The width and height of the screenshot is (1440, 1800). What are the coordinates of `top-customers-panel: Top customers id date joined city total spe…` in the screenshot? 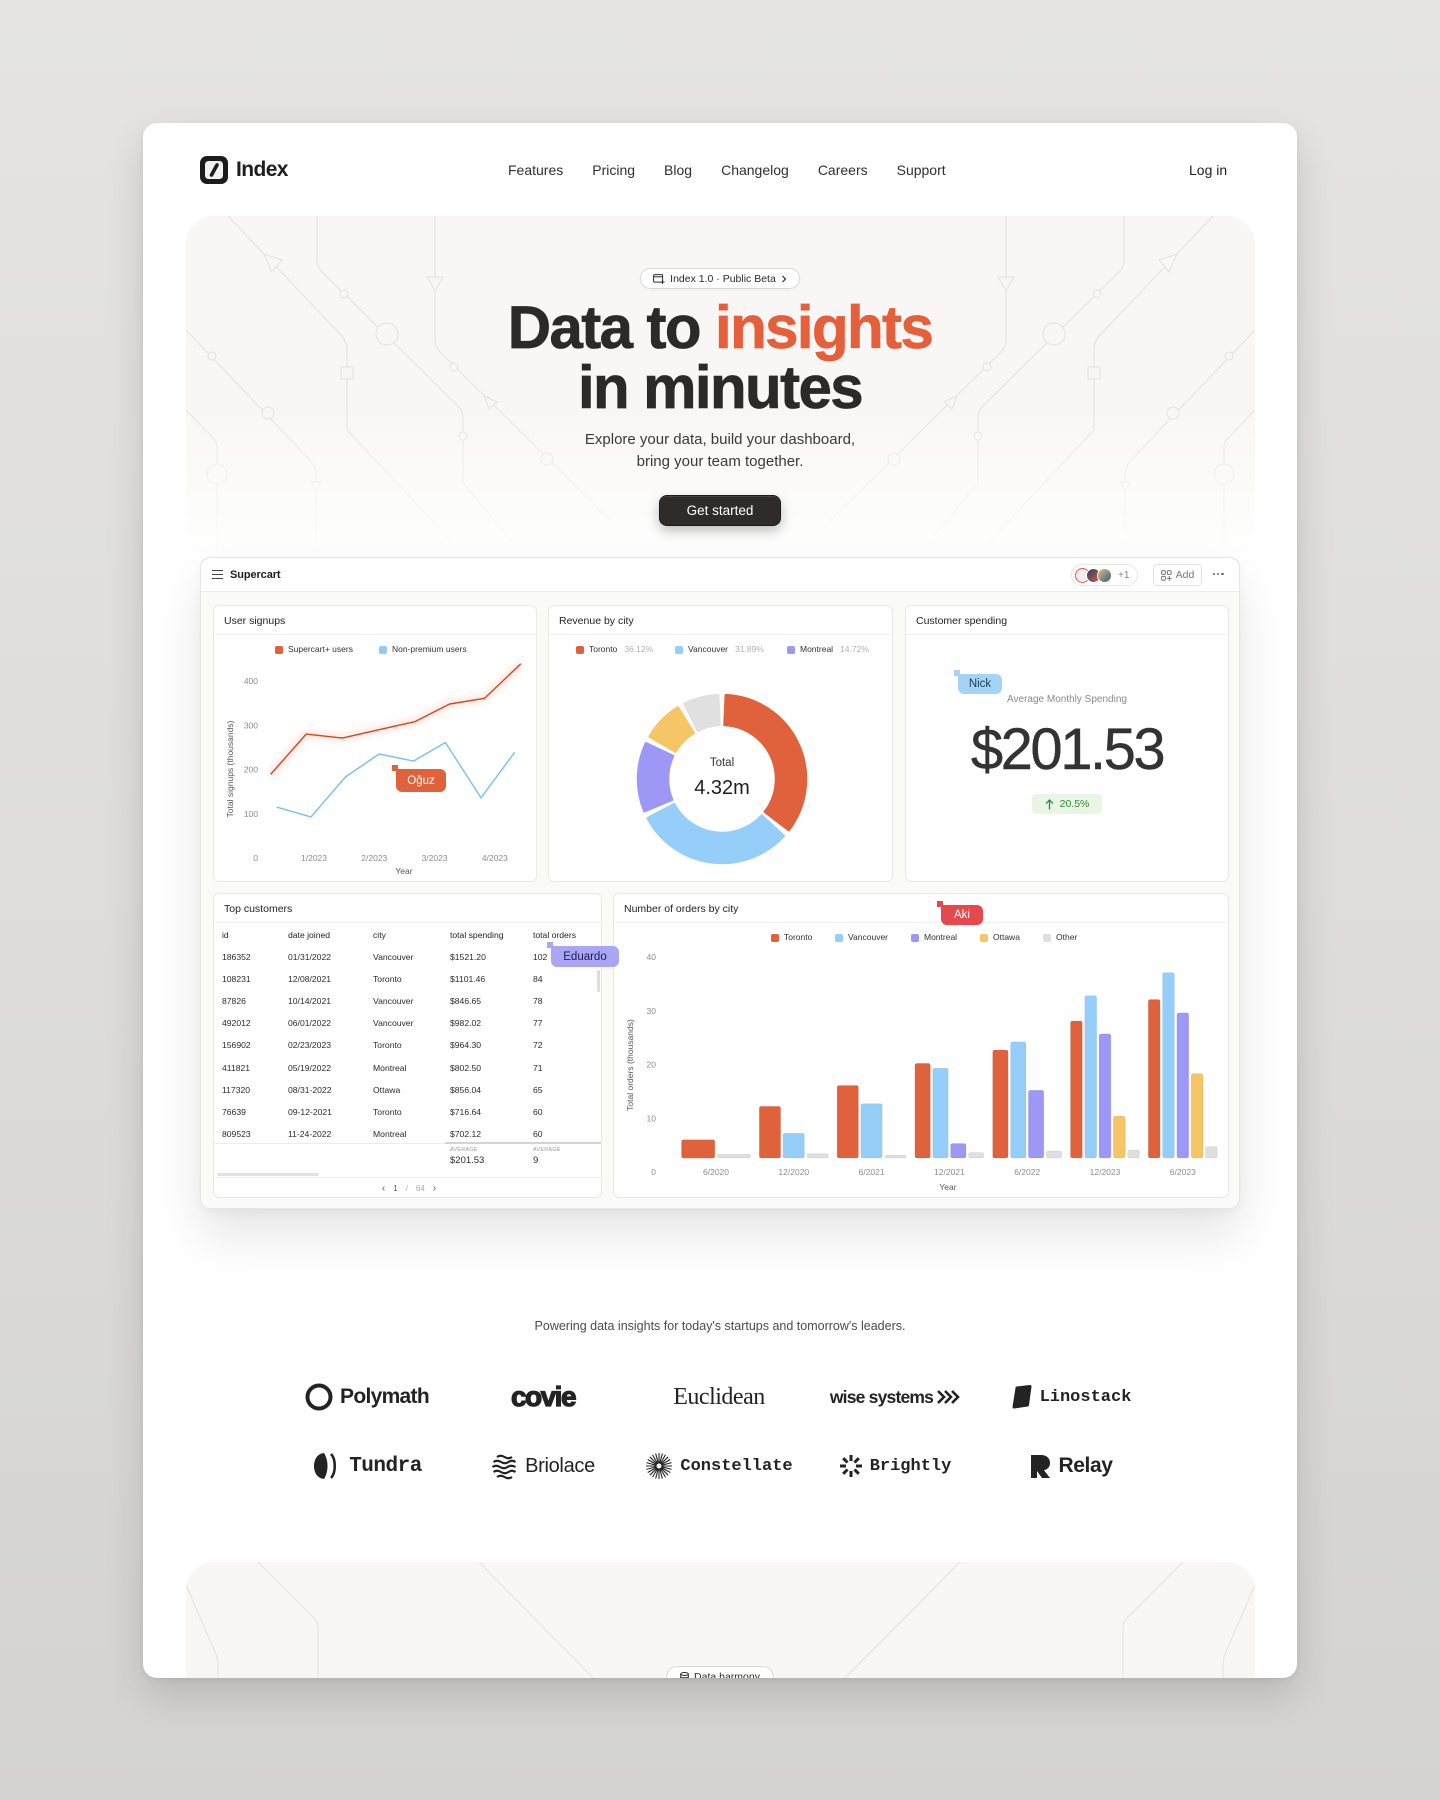 It's located at (407, 1045).